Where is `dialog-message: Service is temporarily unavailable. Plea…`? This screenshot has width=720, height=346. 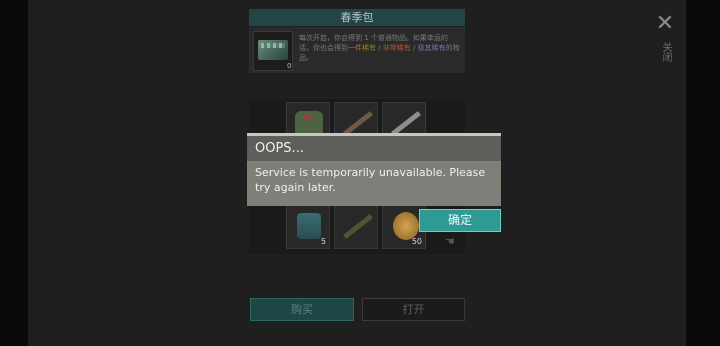
dialog-message: Service is temporarily unavailable. Plea… is located at coordinates (370, 180).